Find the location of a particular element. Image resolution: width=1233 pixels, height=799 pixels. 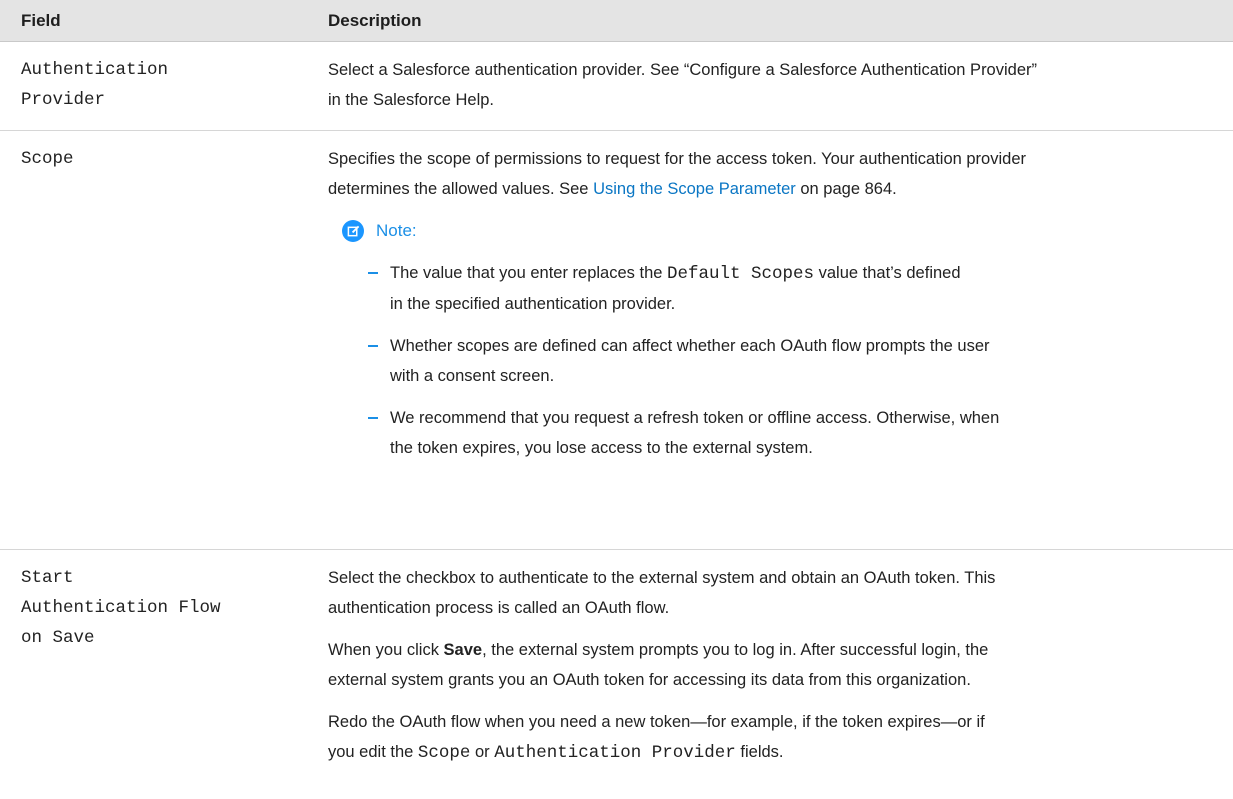

code-authentication-provider: Authentication Provider is located at coordinates (615, 753).